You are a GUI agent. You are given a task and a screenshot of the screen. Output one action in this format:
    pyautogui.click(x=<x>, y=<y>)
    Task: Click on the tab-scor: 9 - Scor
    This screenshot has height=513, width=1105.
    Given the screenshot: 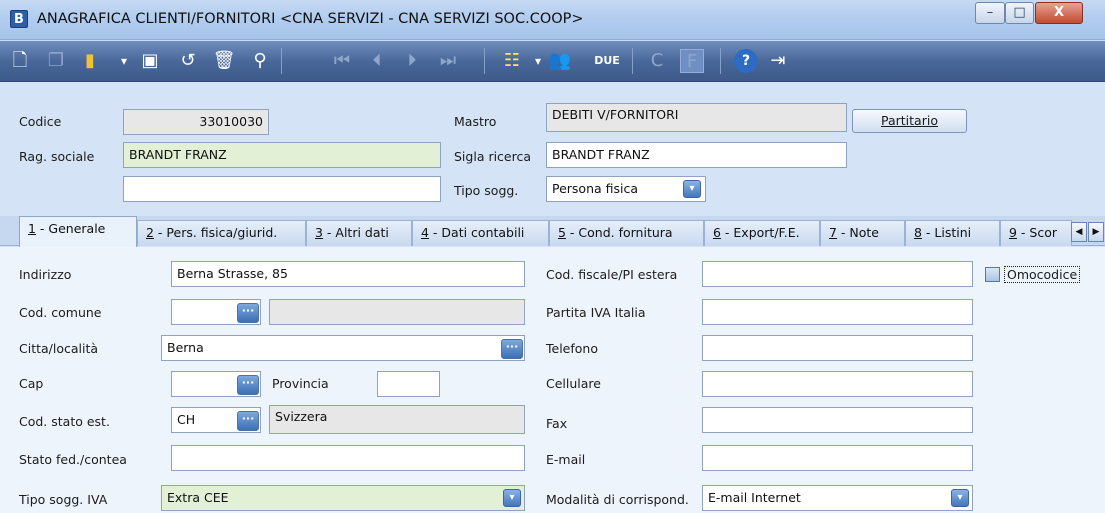 What is the action you would take?
    pyautogui.click(x=1036, y=233)
    